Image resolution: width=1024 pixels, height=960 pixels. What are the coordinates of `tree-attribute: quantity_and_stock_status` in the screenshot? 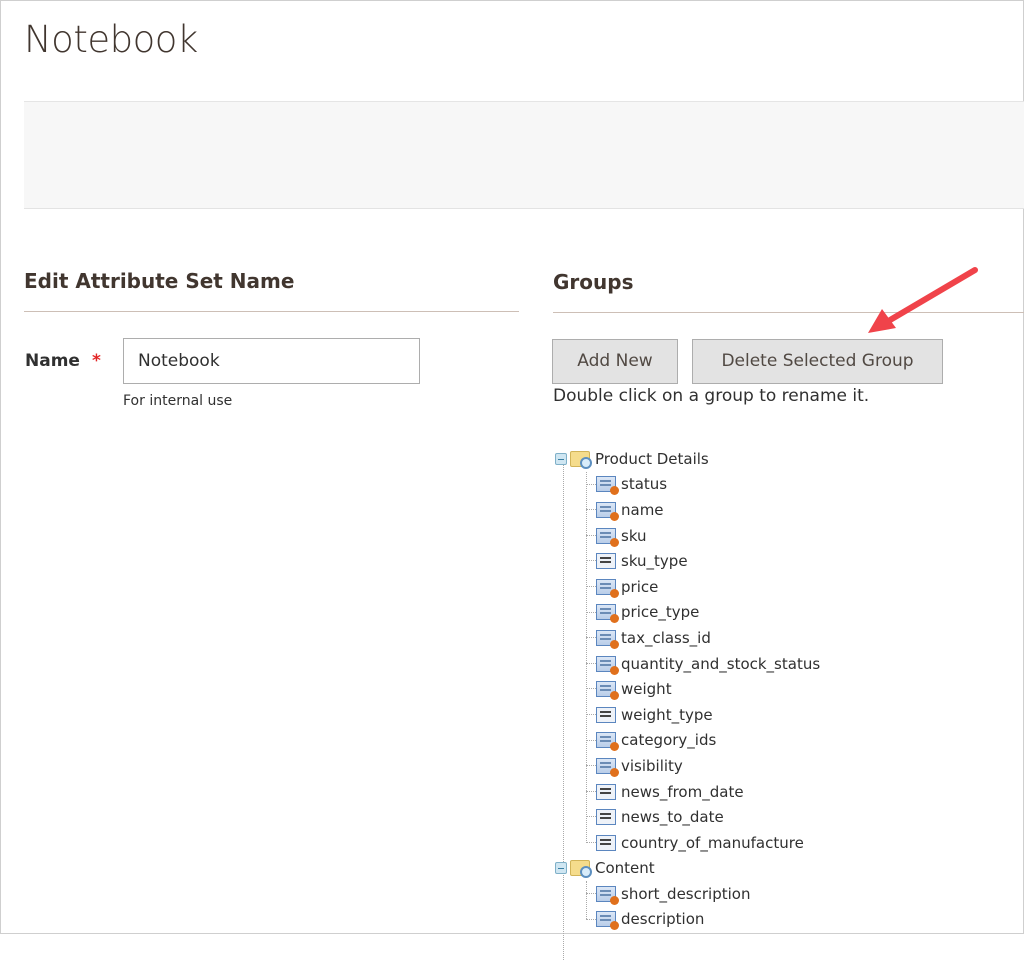 It's located at (687, 664).